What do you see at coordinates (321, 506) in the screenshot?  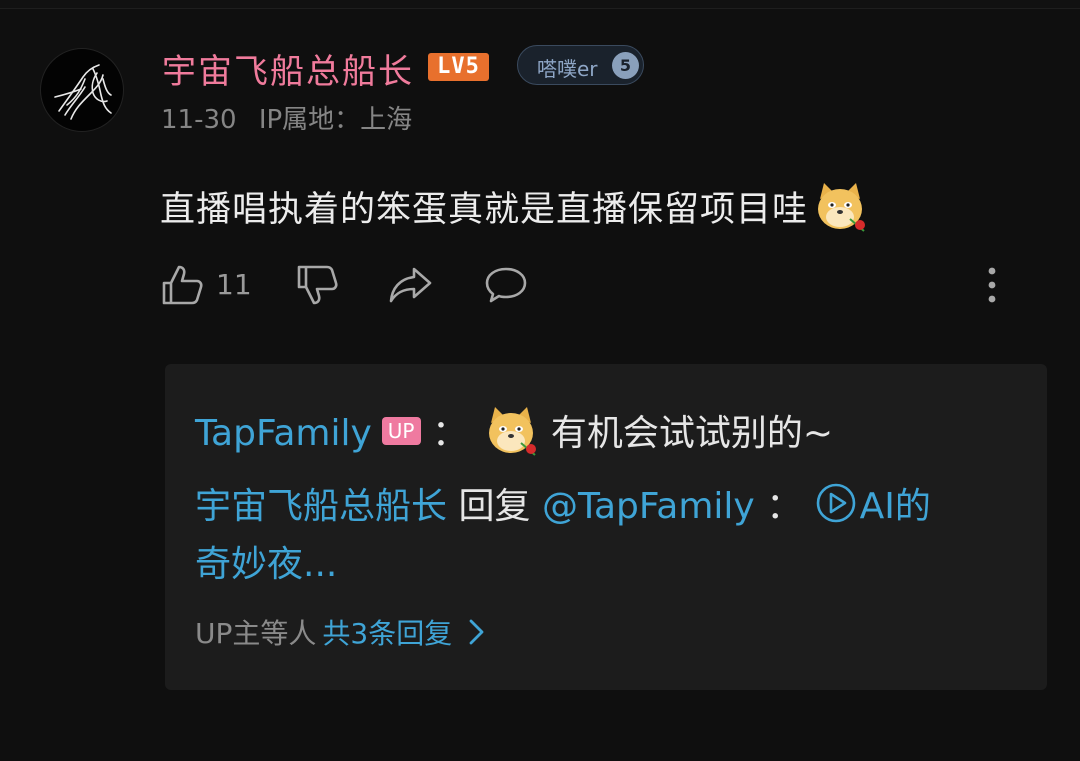 I see `reply-author: 宇宙飞船总船长` at bounding box center [321, 506].